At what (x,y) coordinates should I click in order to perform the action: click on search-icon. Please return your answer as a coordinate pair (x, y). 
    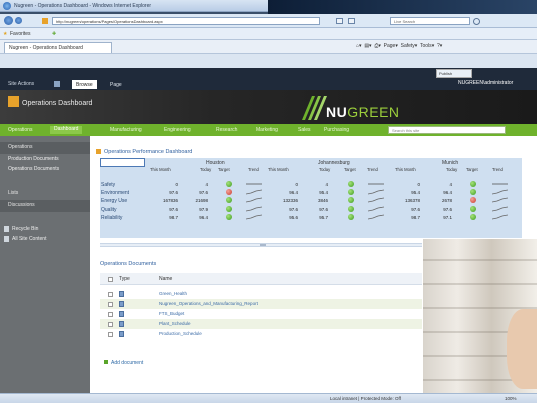
    Looking at the image, I should click on (476, 21).